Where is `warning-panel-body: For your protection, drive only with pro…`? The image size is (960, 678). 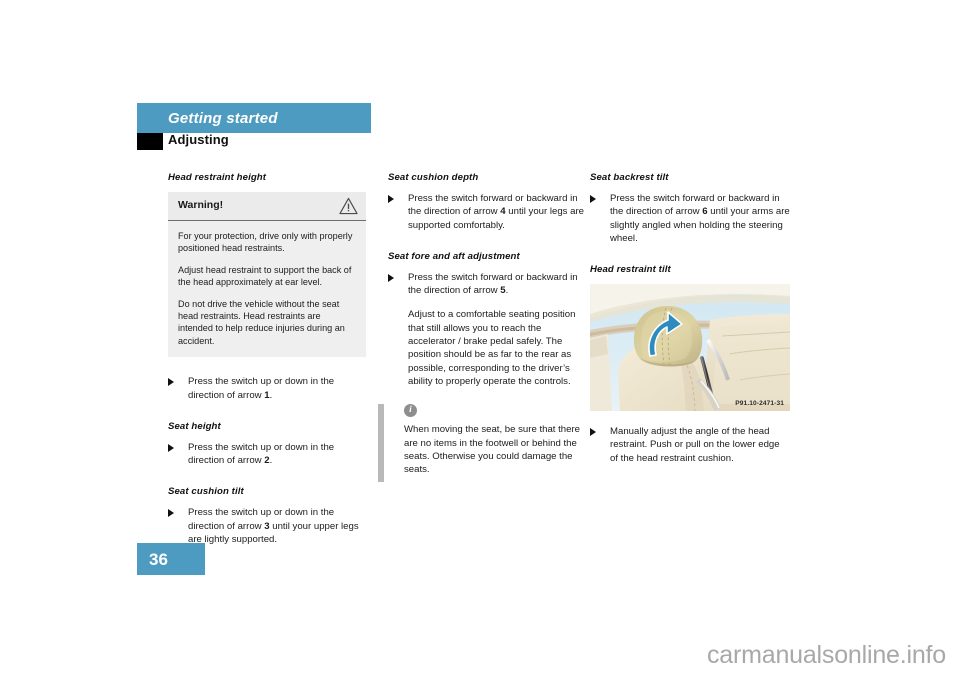 warning-panel-body: For your protection, drive only with pro… is located at coordinates (267, 289).